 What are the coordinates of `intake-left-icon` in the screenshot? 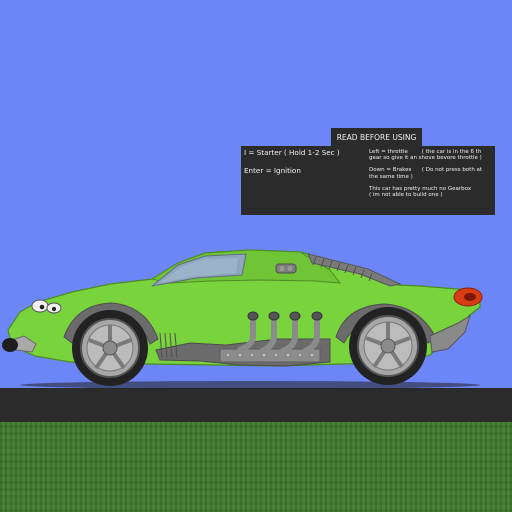 It's located at (282, 268).